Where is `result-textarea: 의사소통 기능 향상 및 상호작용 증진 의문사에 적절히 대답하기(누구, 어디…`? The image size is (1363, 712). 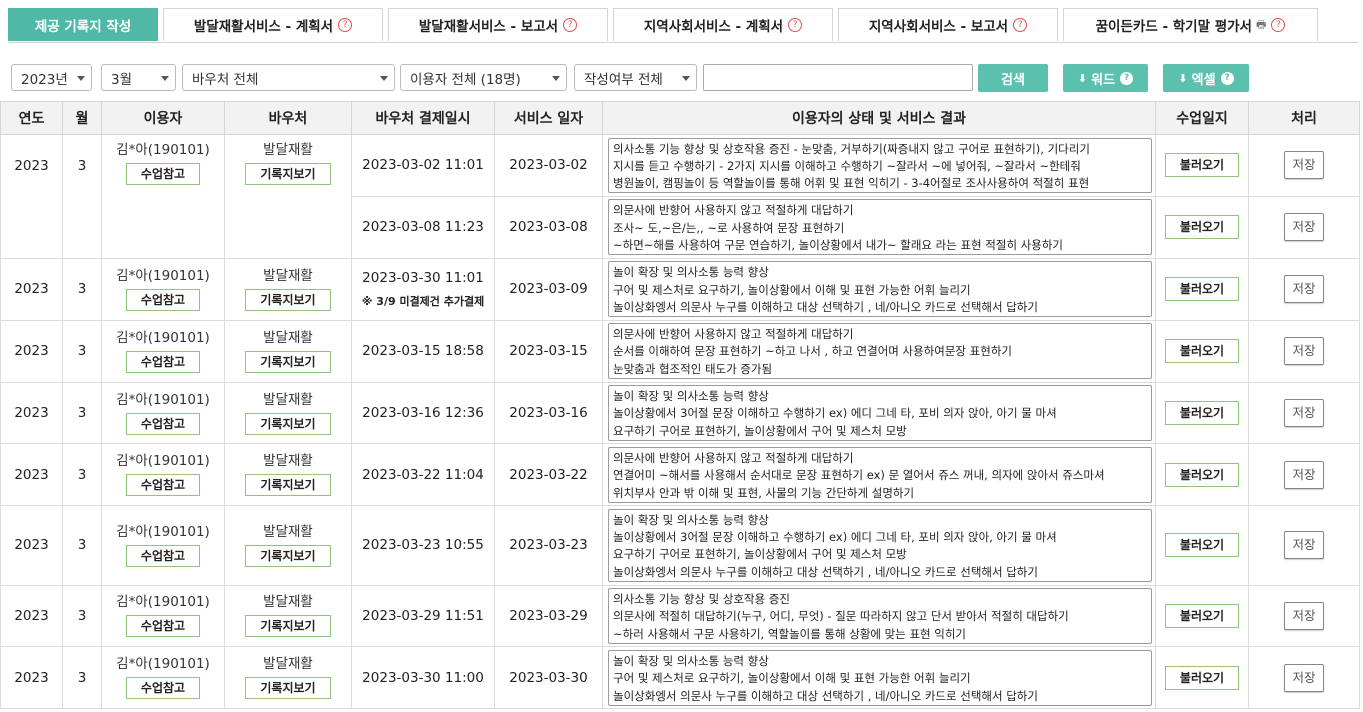 result-textarea: 의사소통 기능 향상 및 상호작용 증진 의문사에 적절히 대답하기(누구, 어디… is located at coordinates (880, 616).